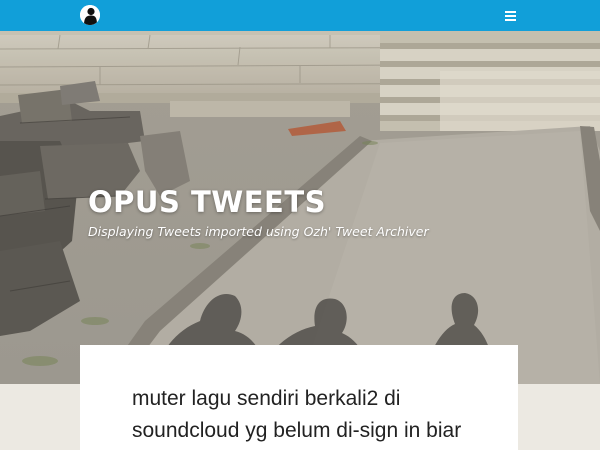 The height and width of the screenshot is (450, 600). What do you see at coordinates (510, 20) in the screenshot?
I see `menu-line-bottom` at bounding box center [510, 20].